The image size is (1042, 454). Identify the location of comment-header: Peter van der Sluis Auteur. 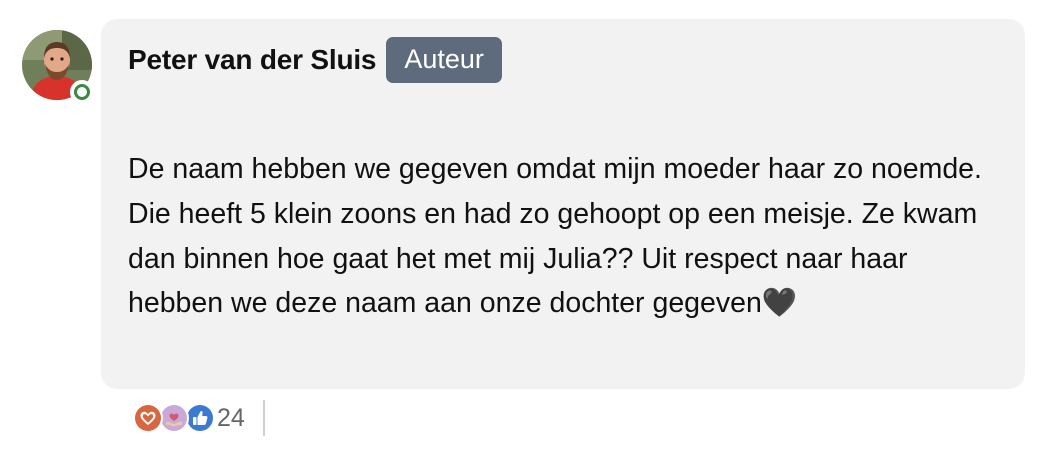
(315, 60).